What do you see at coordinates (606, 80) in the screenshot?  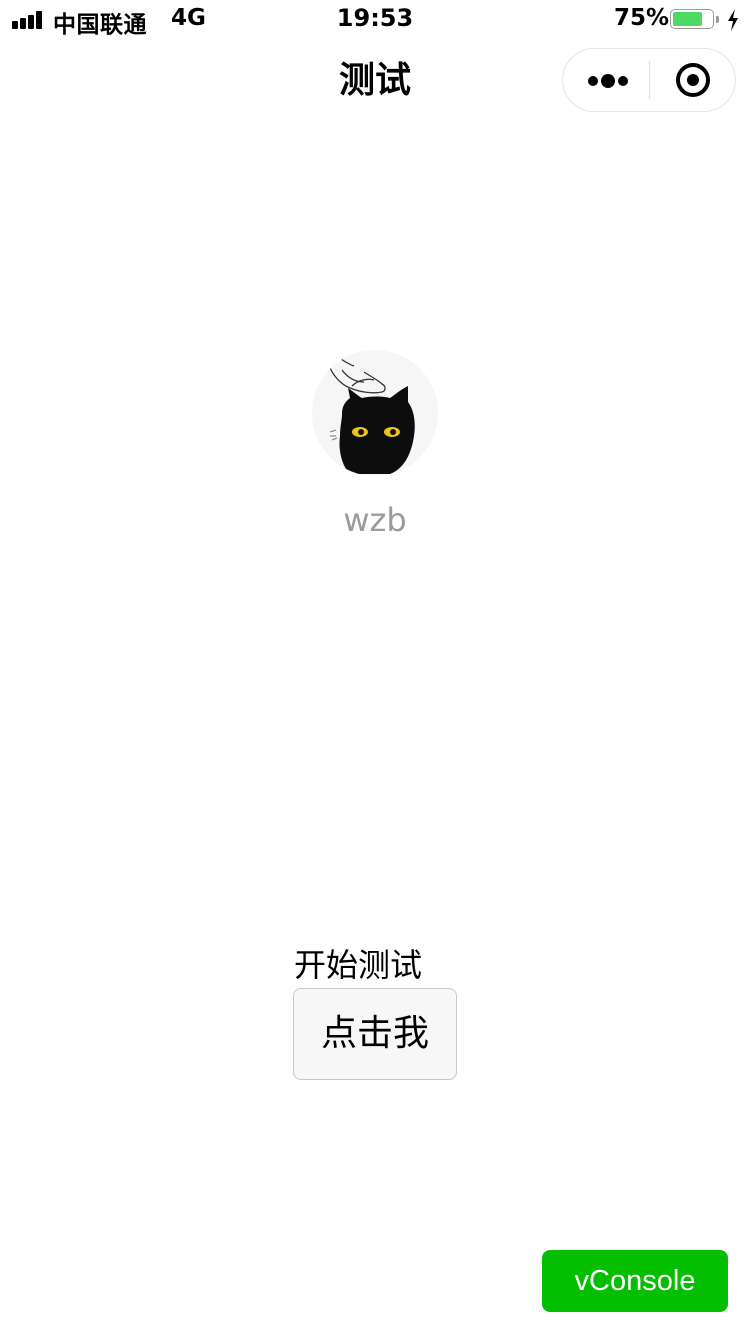 I see `more-dots-icon` at bounding box center [606, 80].